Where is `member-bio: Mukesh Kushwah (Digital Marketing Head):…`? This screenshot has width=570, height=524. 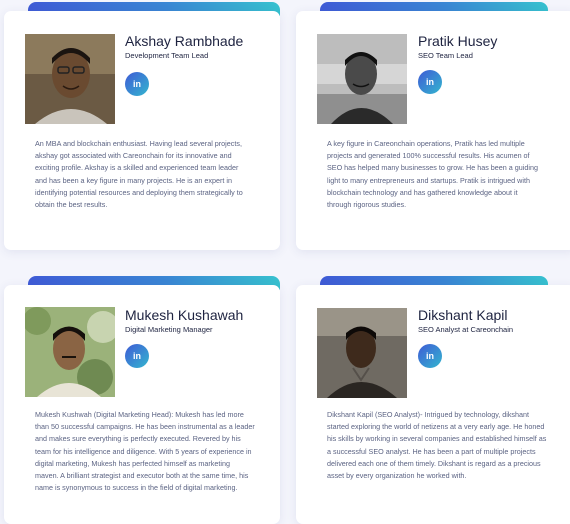
member-bio: Mukesh Kushwah (Digital Marketing Head):… is located at coordinates (145, 451).